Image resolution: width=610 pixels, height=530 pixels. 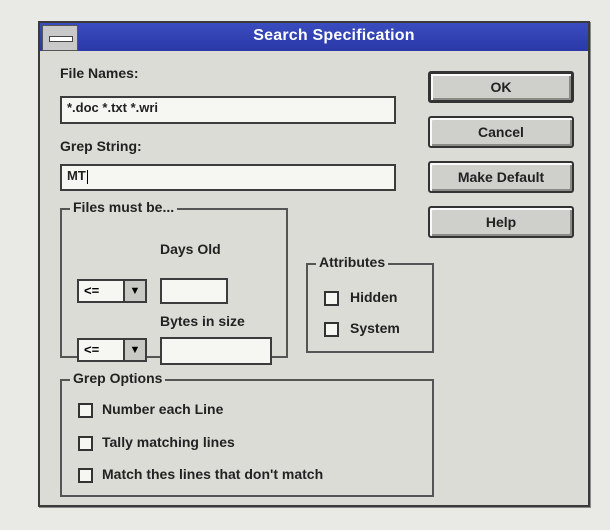 What do you see at coordinates (85, 410) in the screenshot?
I see `number-each-line-checkbox` at bounding box center [85, 410].